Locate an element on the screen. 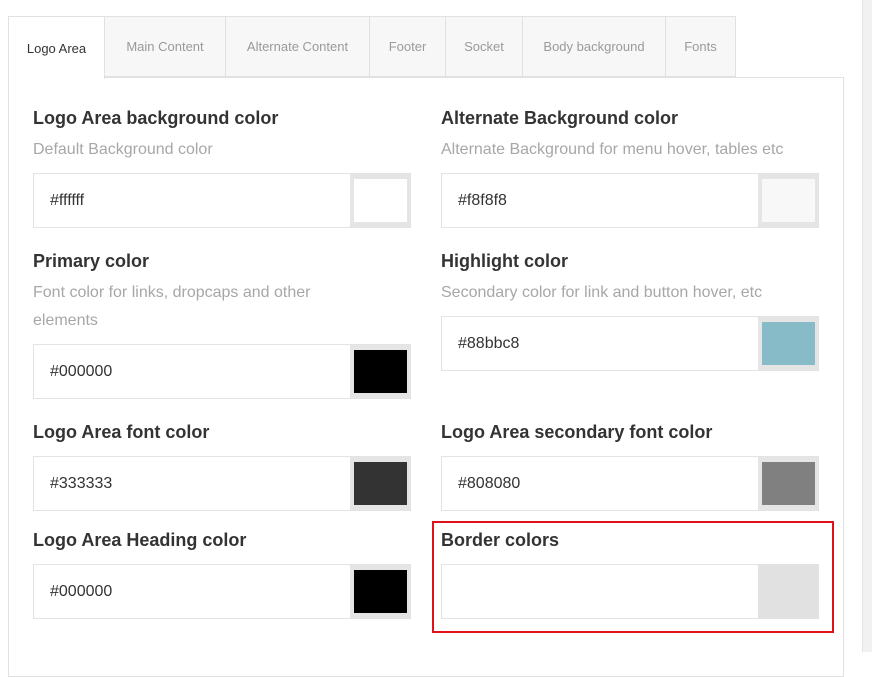 The height and width of the screenshot is (677, 872). color-value-input: #88bbc8 is located at coordinates (600, 343).